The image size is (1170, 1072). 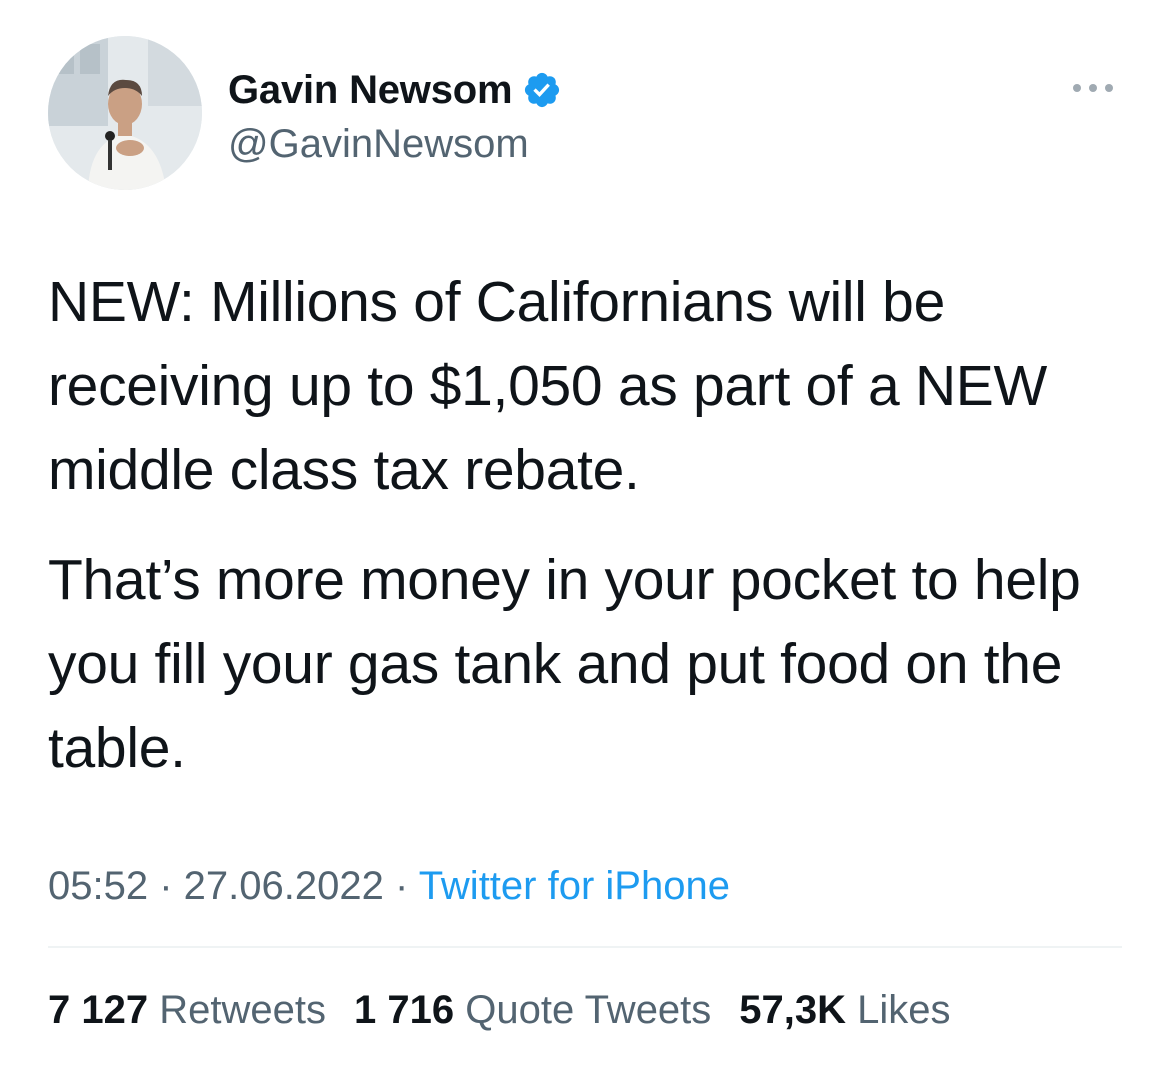 I want to click on author-display-name: Gavin Newsom, so click(x=370, y=90).